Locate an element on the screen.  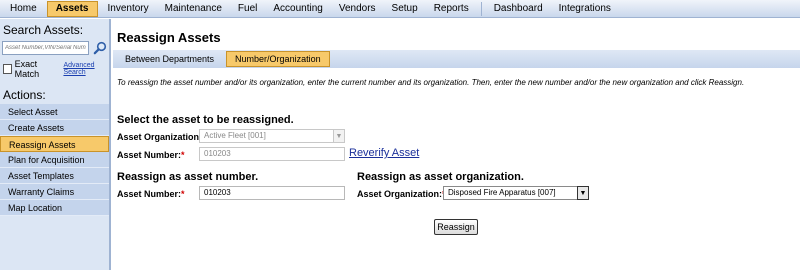
tab-between-departments: Between Departments is located at coordinates (169, 59).